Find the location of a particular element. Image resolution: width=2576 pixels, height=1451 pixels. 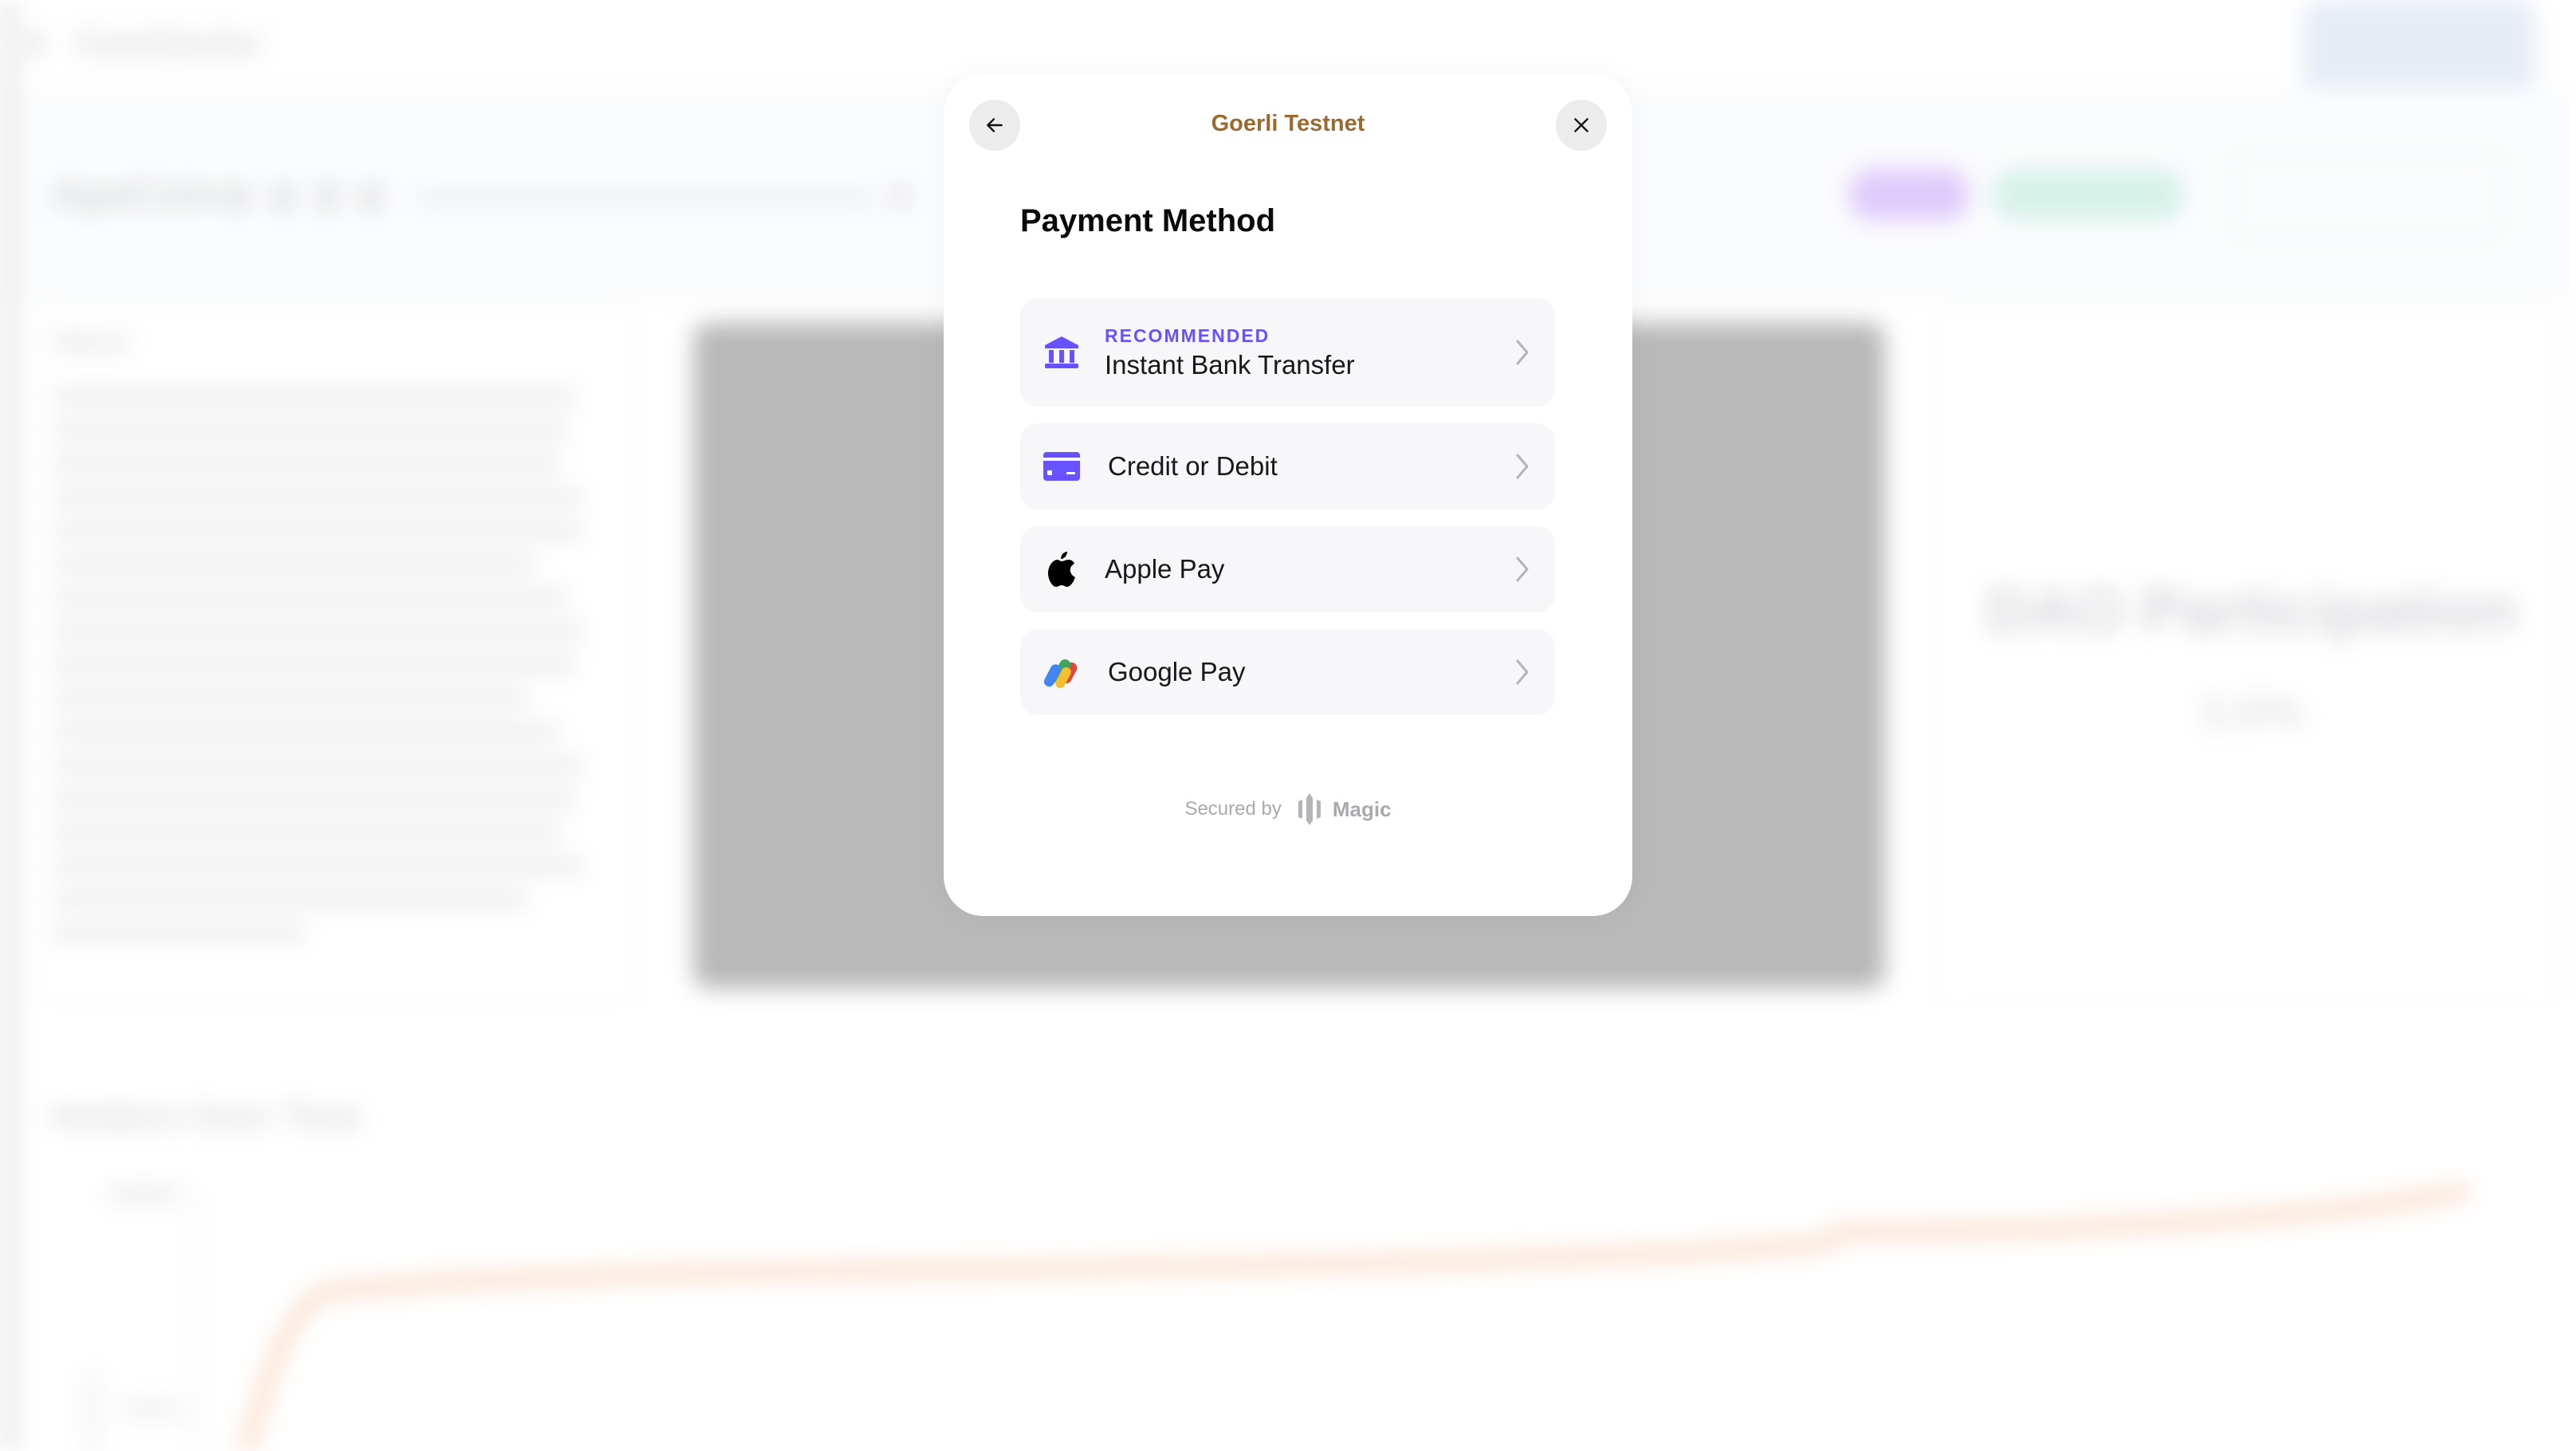

page-title: Payment Method is located at coordinates (1148, 221).